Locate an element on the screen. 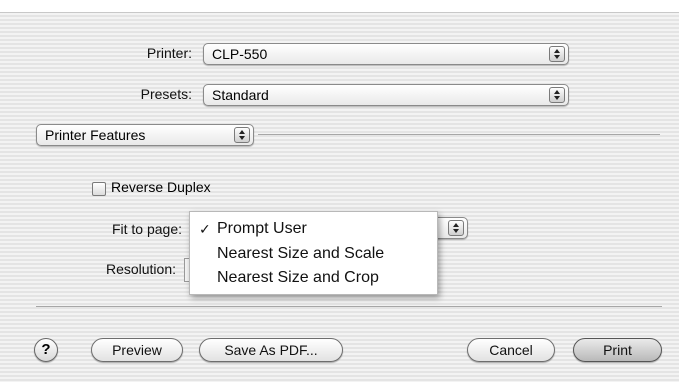 The width and height of the screenshot is (679, 382). reverse-duplex-checkbox is located at coordinates (99, 189).